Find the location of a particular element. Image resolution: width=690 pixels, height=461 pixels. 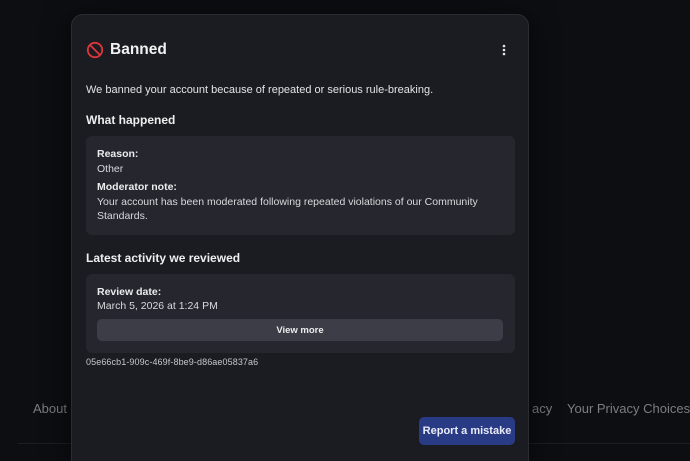

moderator-note-label: Moderator note: is located at coordinates (137, 187).